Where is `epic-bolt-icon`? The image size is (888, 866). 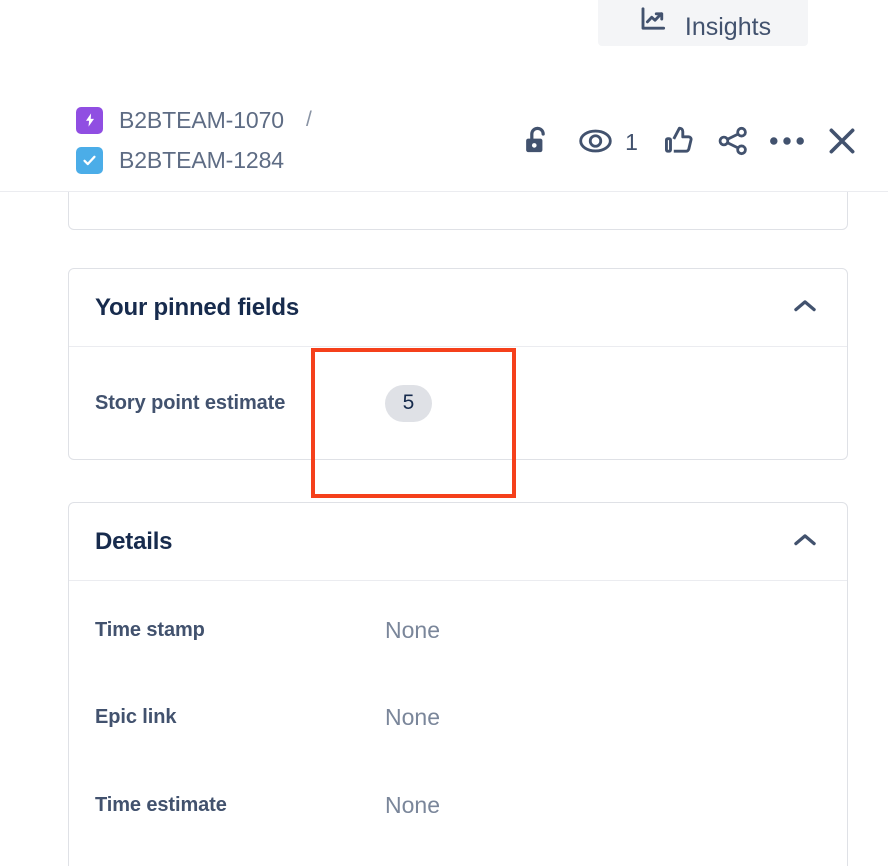 epic-bolt-icon is located at coordinates (89, 120).